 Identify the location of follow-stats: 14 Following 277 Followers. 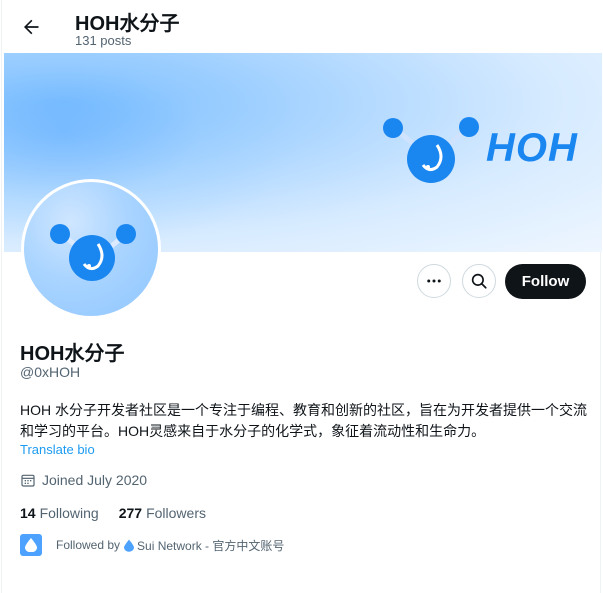
(113, 513).